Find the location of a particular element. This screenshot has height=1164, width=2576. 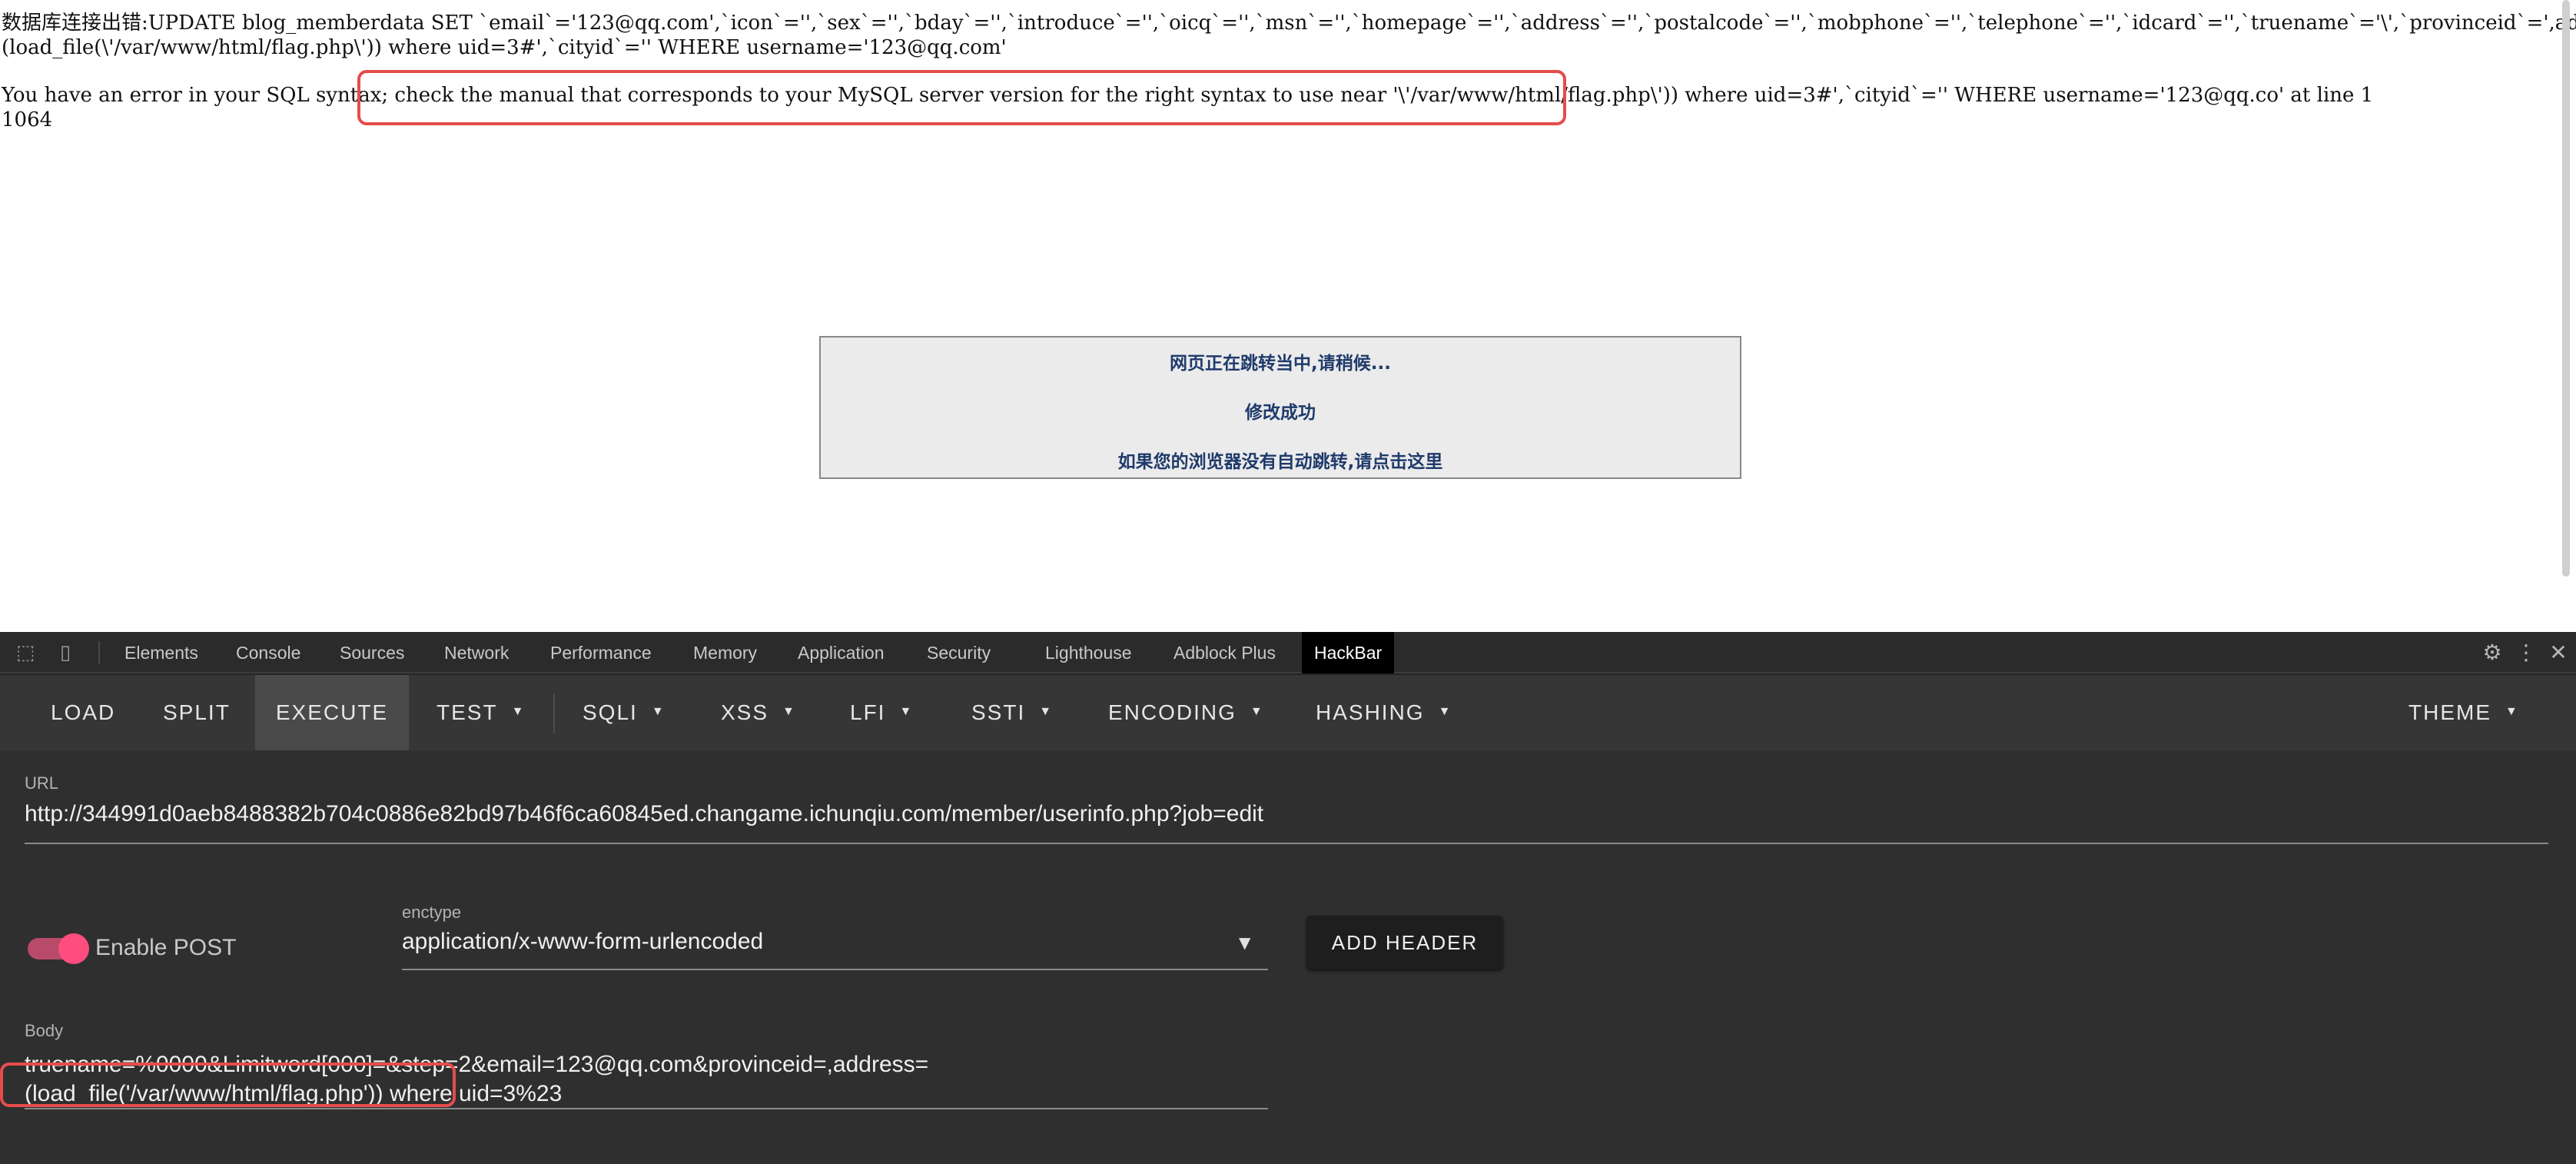

tab-performance: Performance is located at coordinates (601, 652).